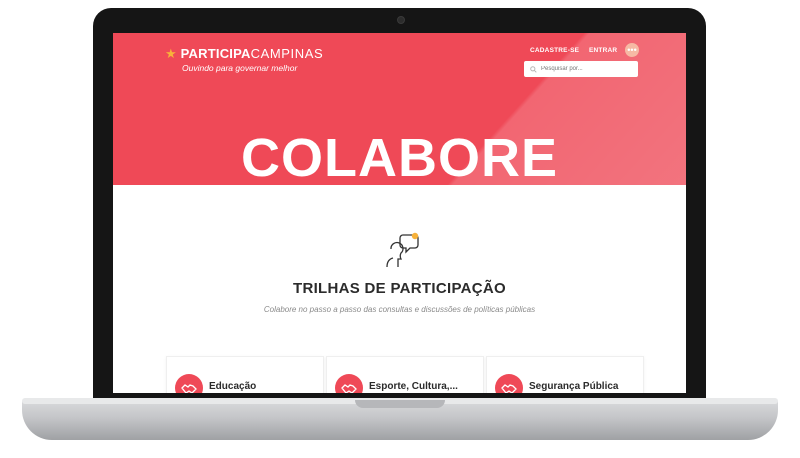 The height and width of the screenshot is (458, 800). What do you see at coordinates (574, 386) in the screenshot?
I see `trail-card-label: Segurança Pública` at bounding box center [574, 386].